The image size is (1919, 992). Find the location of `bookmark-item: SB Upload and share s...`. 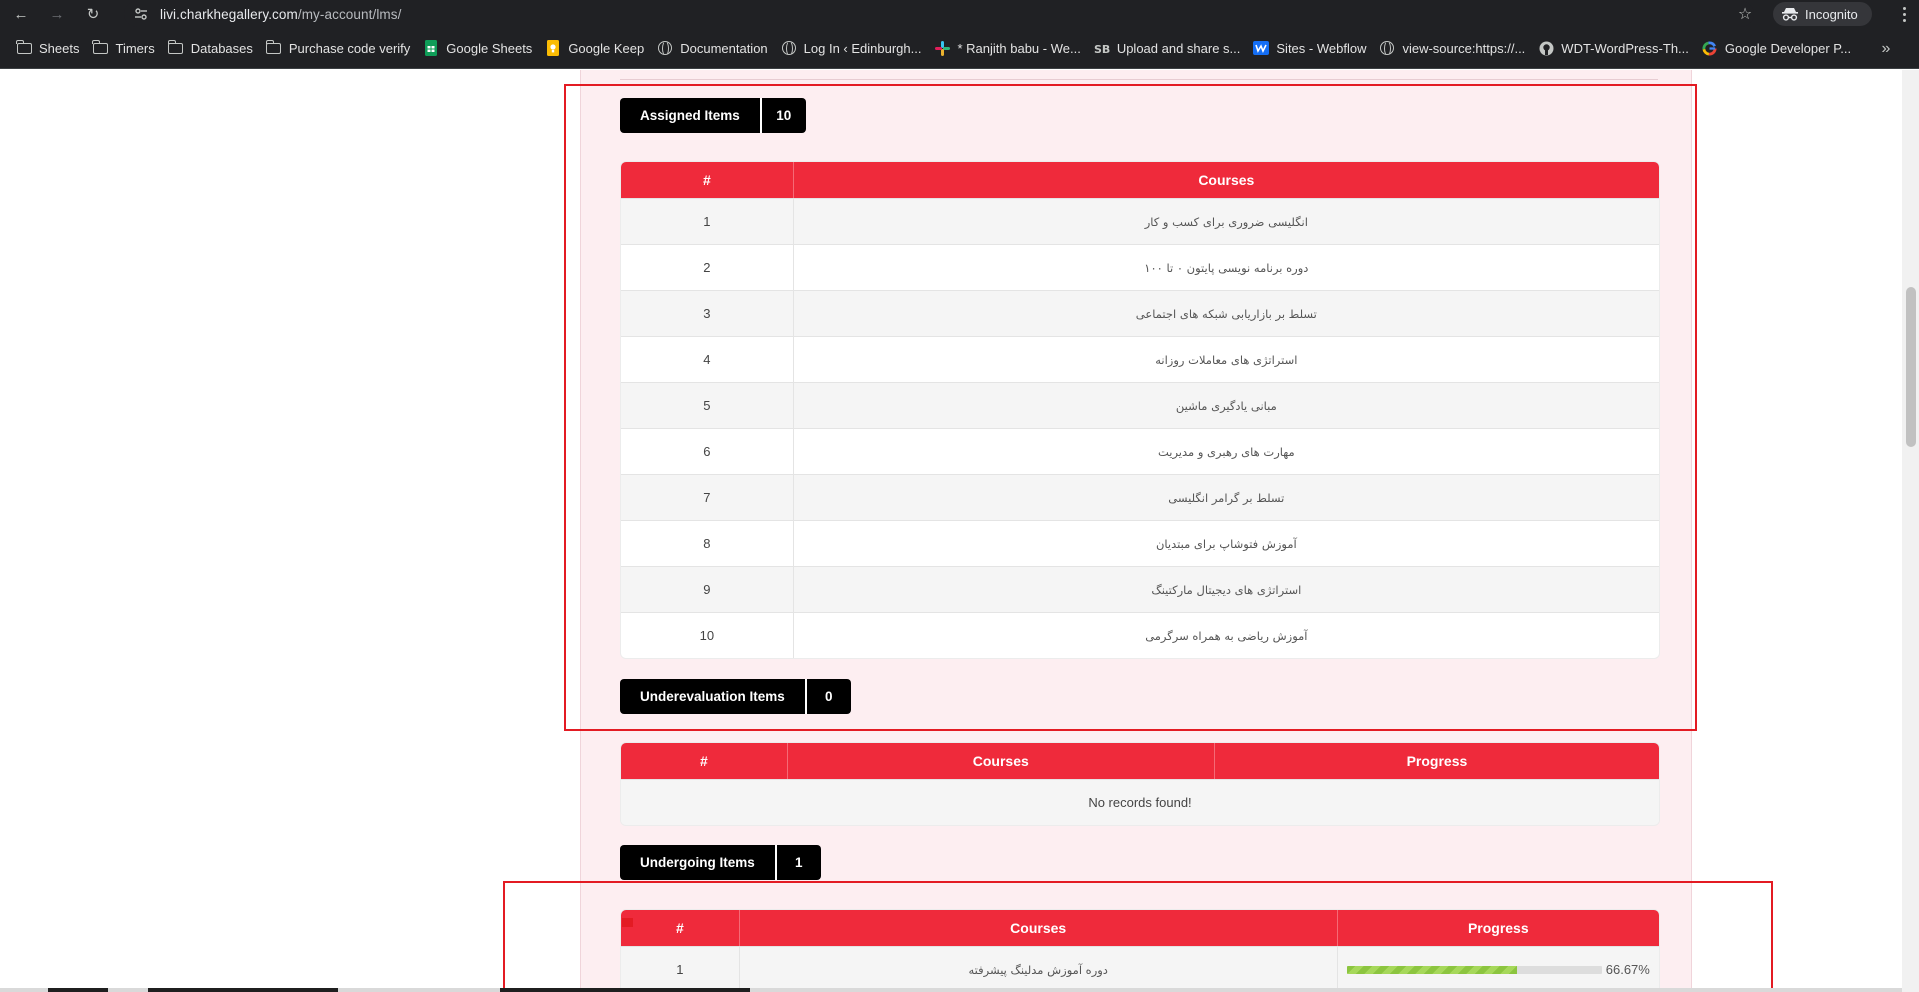

bookmark-item: SB Upload and share s... is located at coordinates (1170, 48).